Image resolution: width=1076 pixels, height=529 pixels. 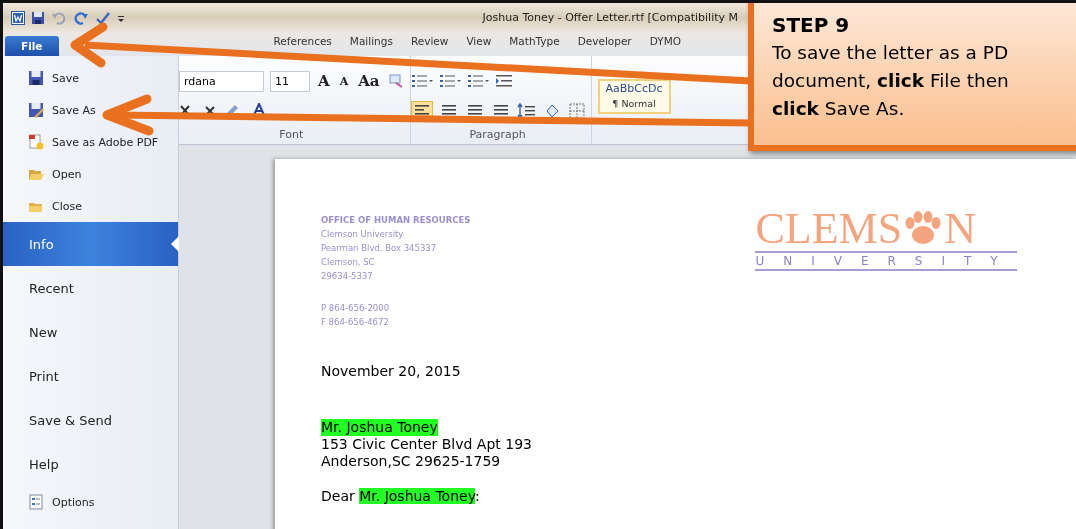 I want to click on callout-title: STEP 9, so click(x=811, y=25).